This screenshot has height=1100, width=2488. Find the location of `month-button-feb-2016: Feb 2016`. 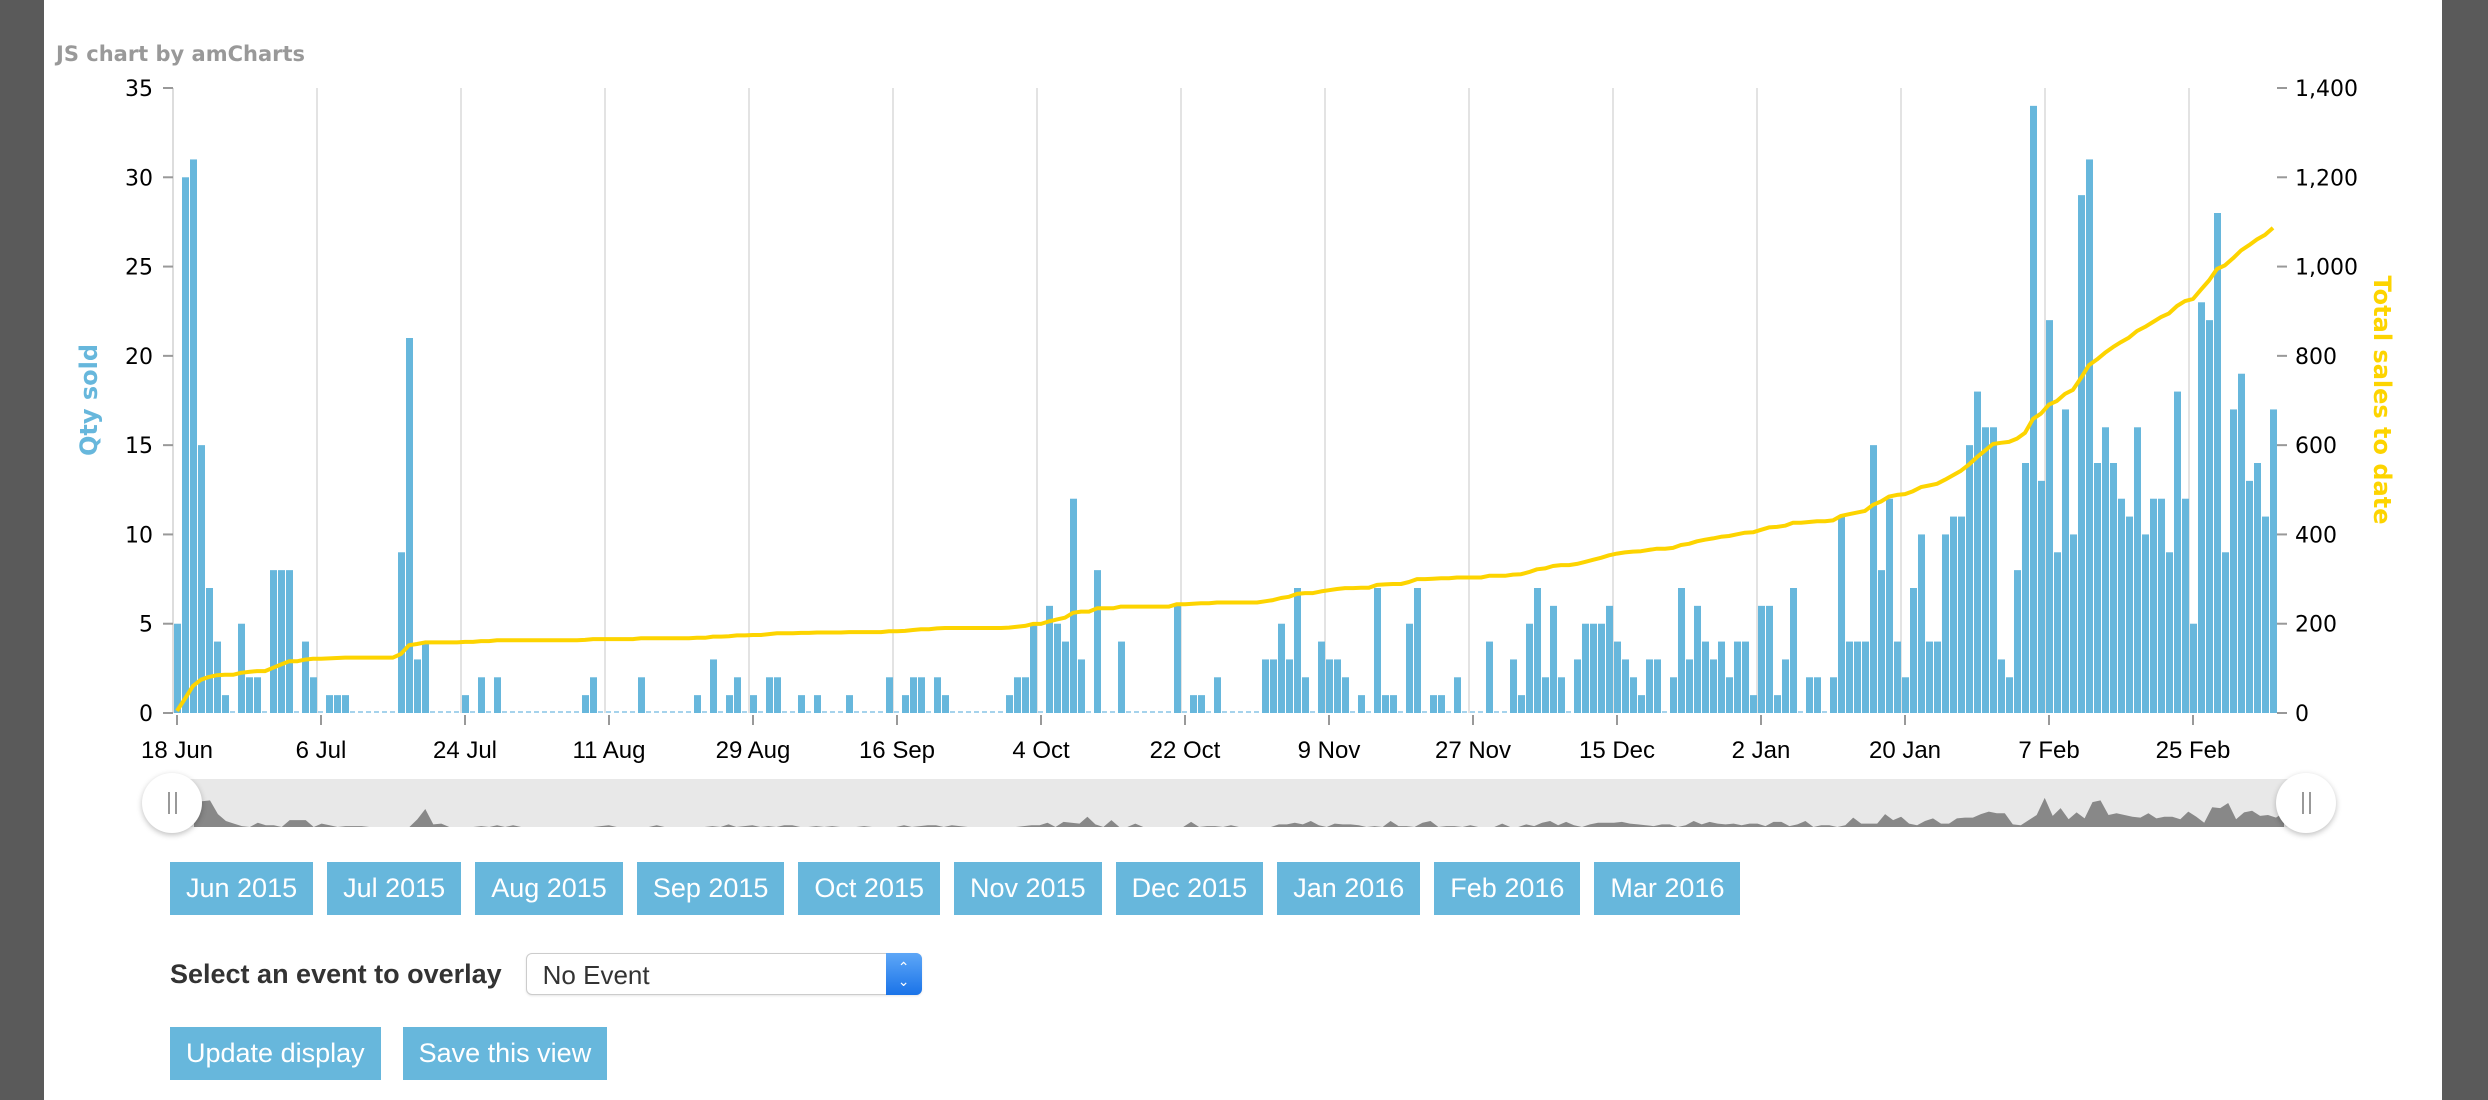

month-button-feb-2016: Feb 2016 is located at coordinates (1507, 888).